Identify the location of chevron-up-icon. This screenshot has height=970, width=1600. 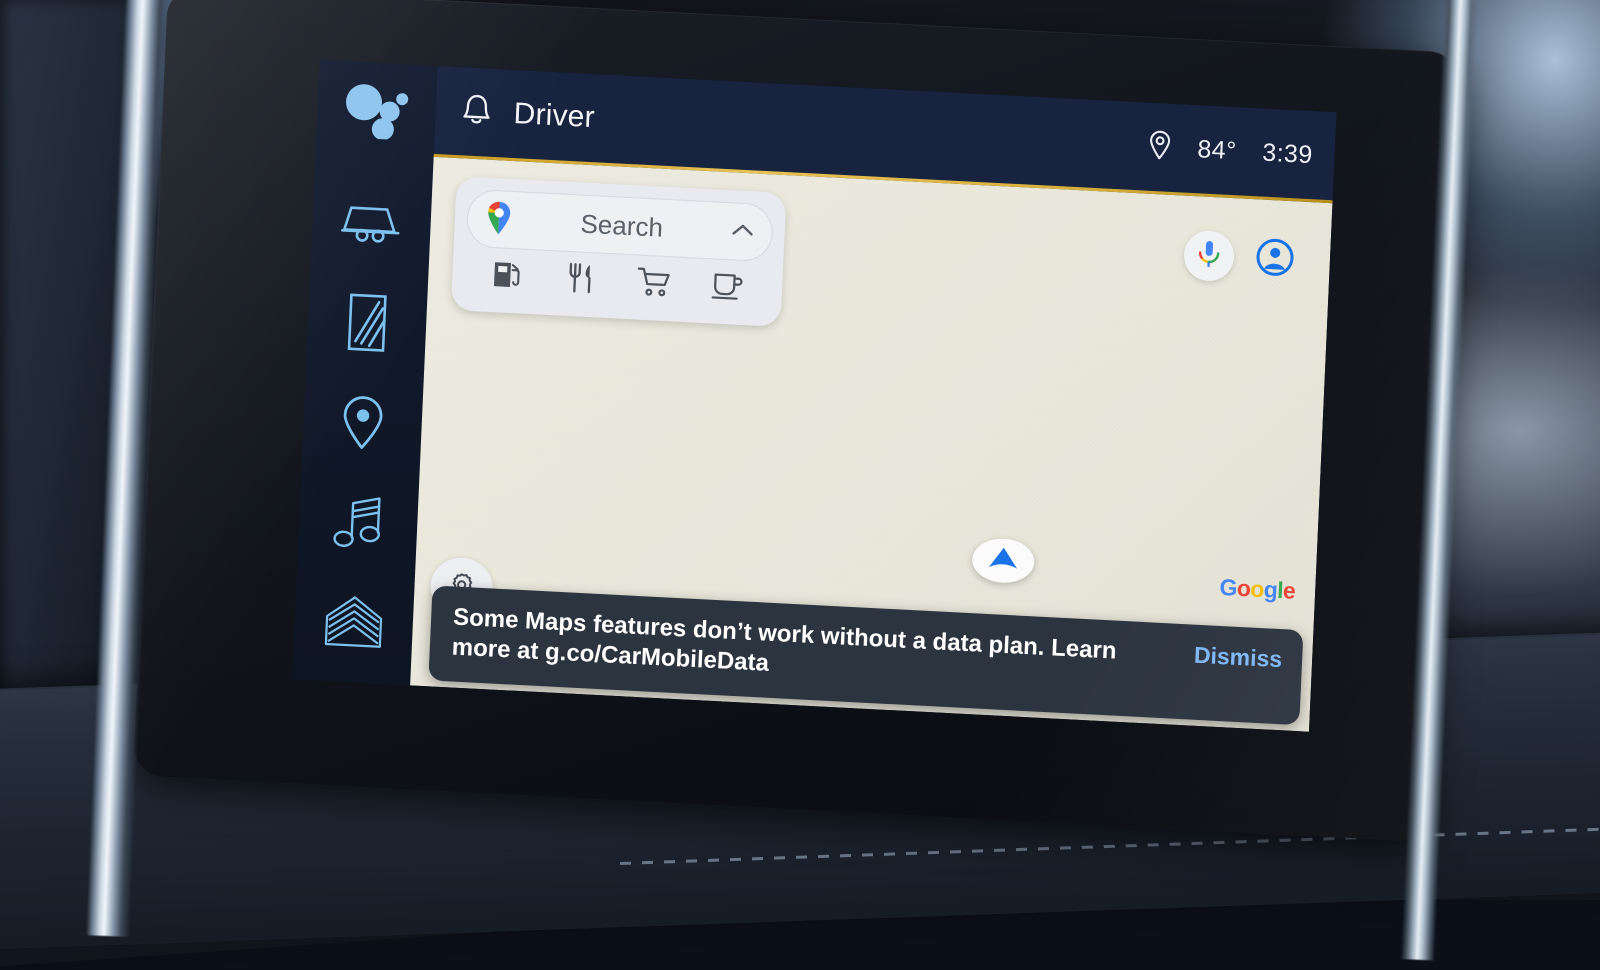
(742, 232).